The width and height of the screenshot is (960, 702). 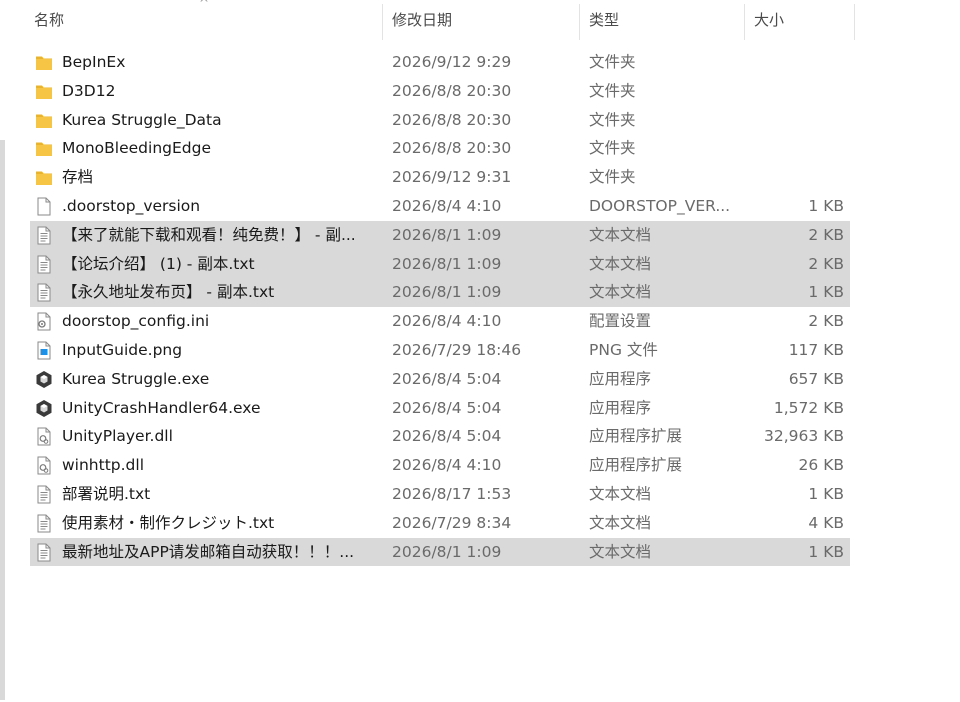 What do you see at coordinates (122, 349) in the screenshot?
I see `file-name: InputGuide.png` at bounding box center [122, 349].